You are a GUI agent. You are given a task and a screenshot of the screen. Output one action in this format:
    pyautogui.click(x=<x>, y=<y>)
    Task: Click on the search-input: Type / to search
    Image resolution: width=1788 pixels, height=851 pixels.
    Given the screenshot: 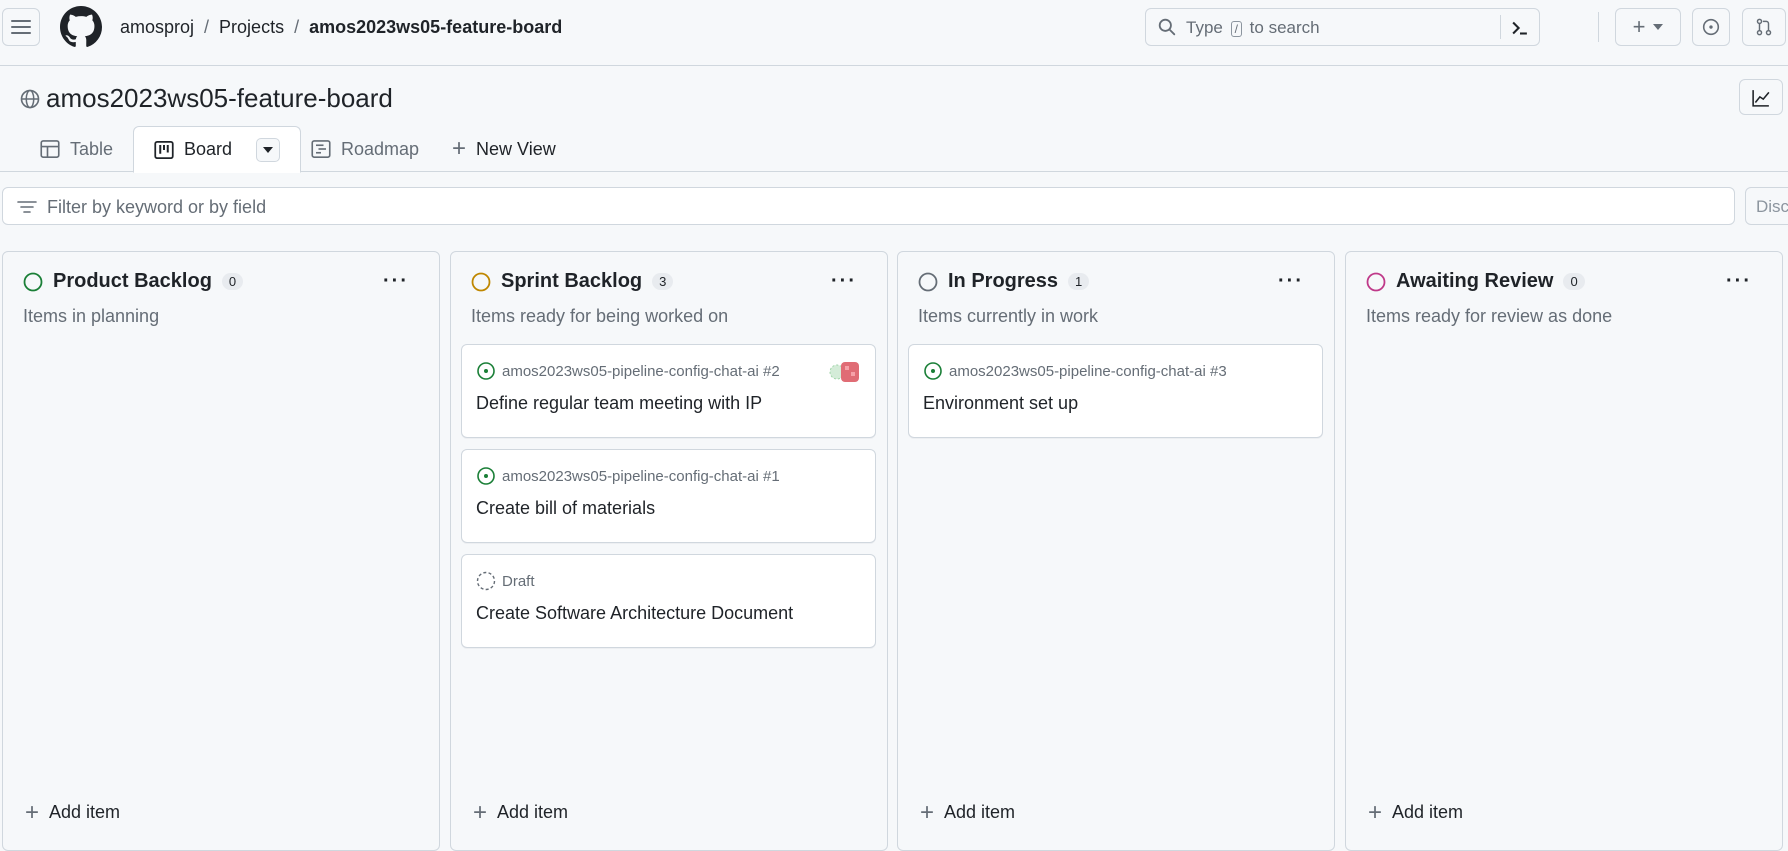 What is the action you would take?
    pyautogui.click(x=1342, y=27)
    